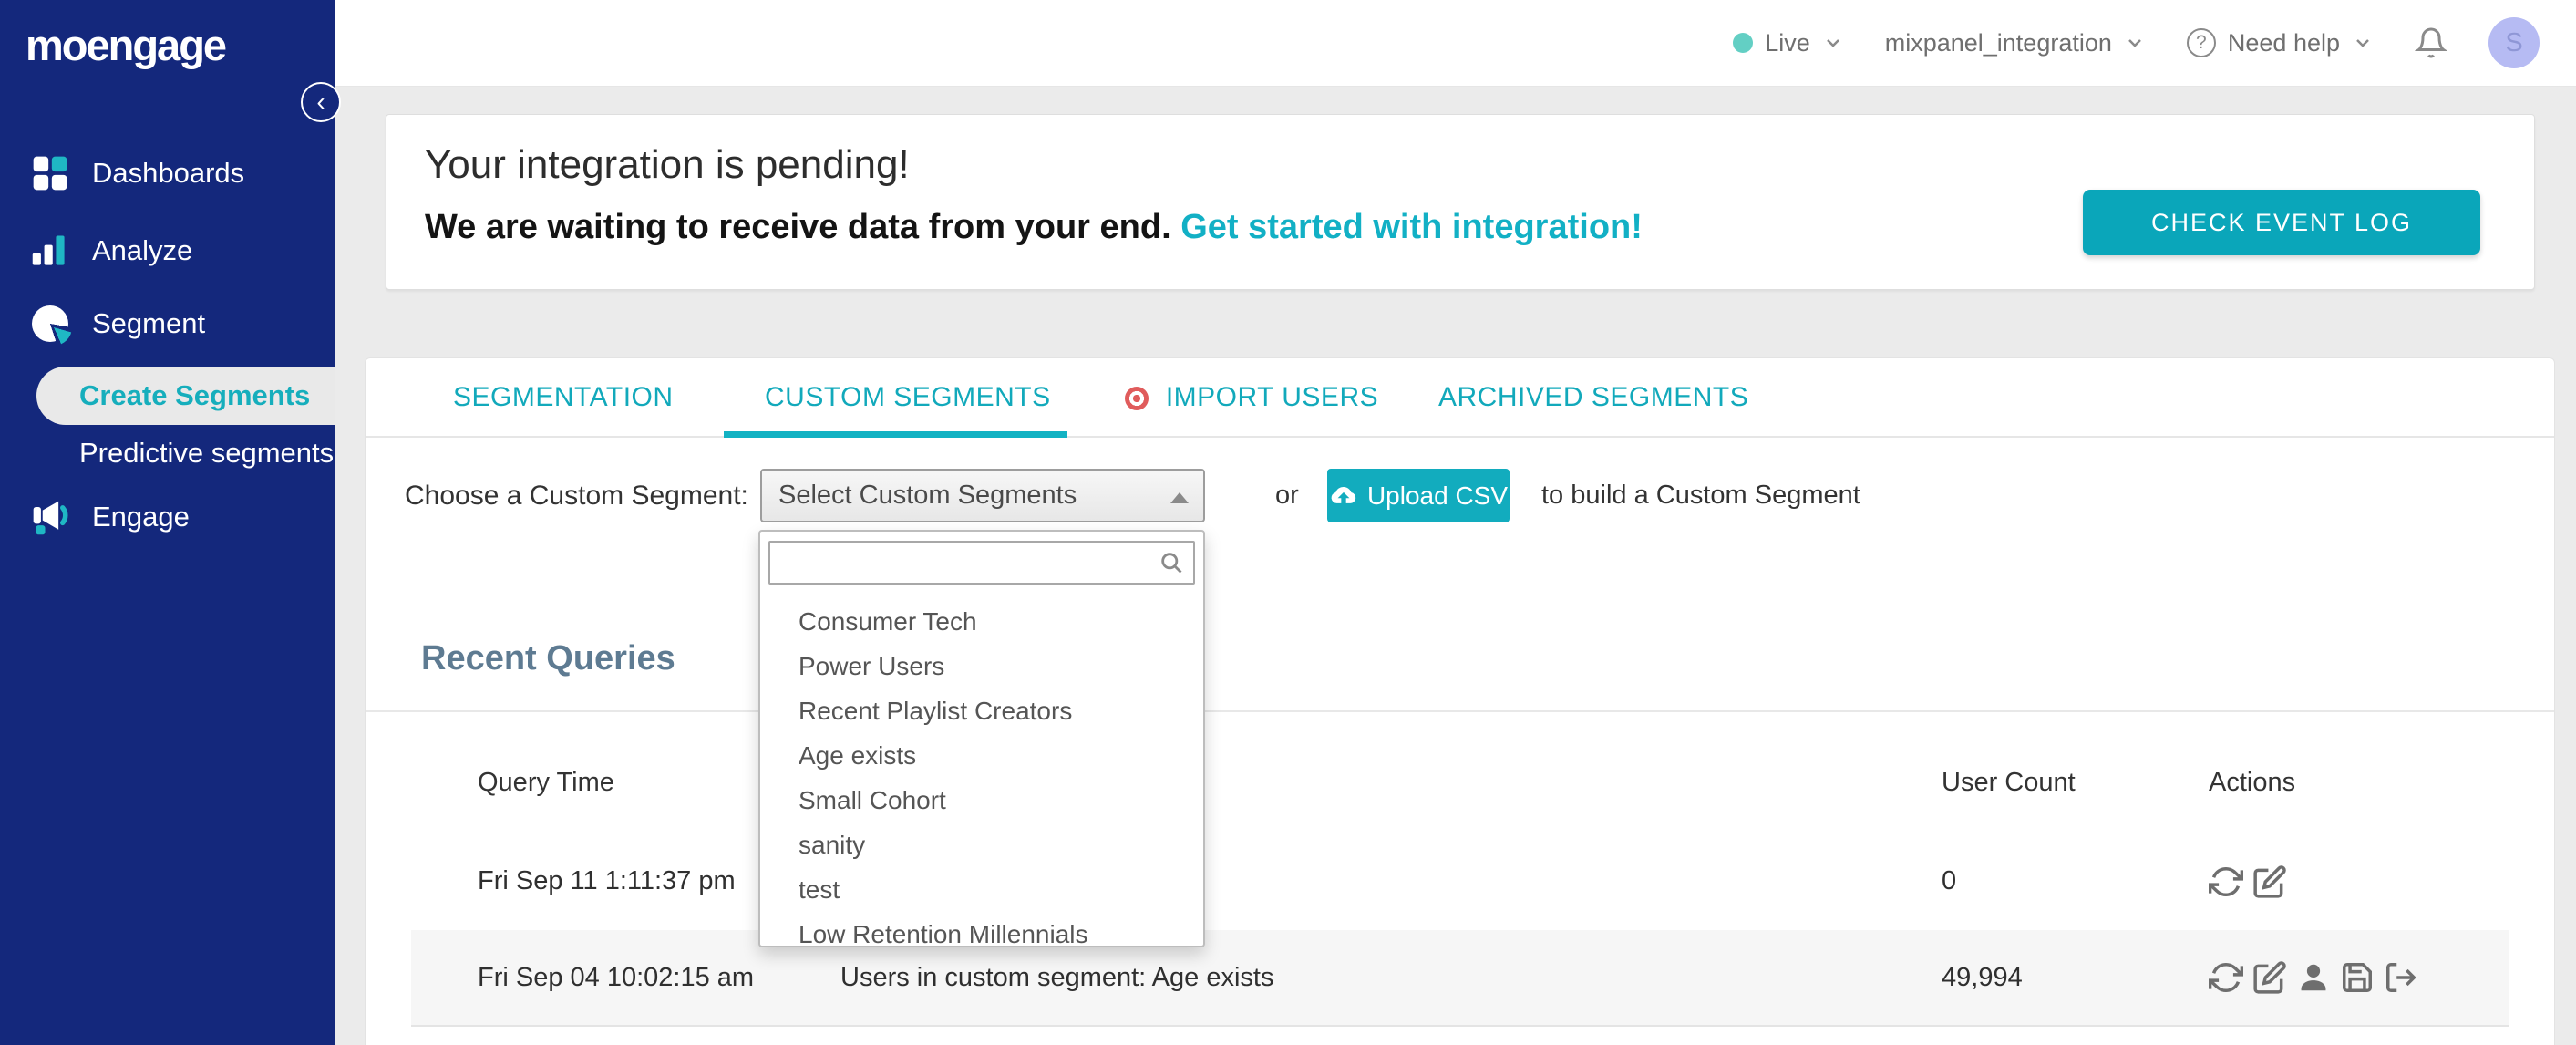 The width and height of the screenshot is (2576, 1045). I want to click on search-input, so click(981, 563).